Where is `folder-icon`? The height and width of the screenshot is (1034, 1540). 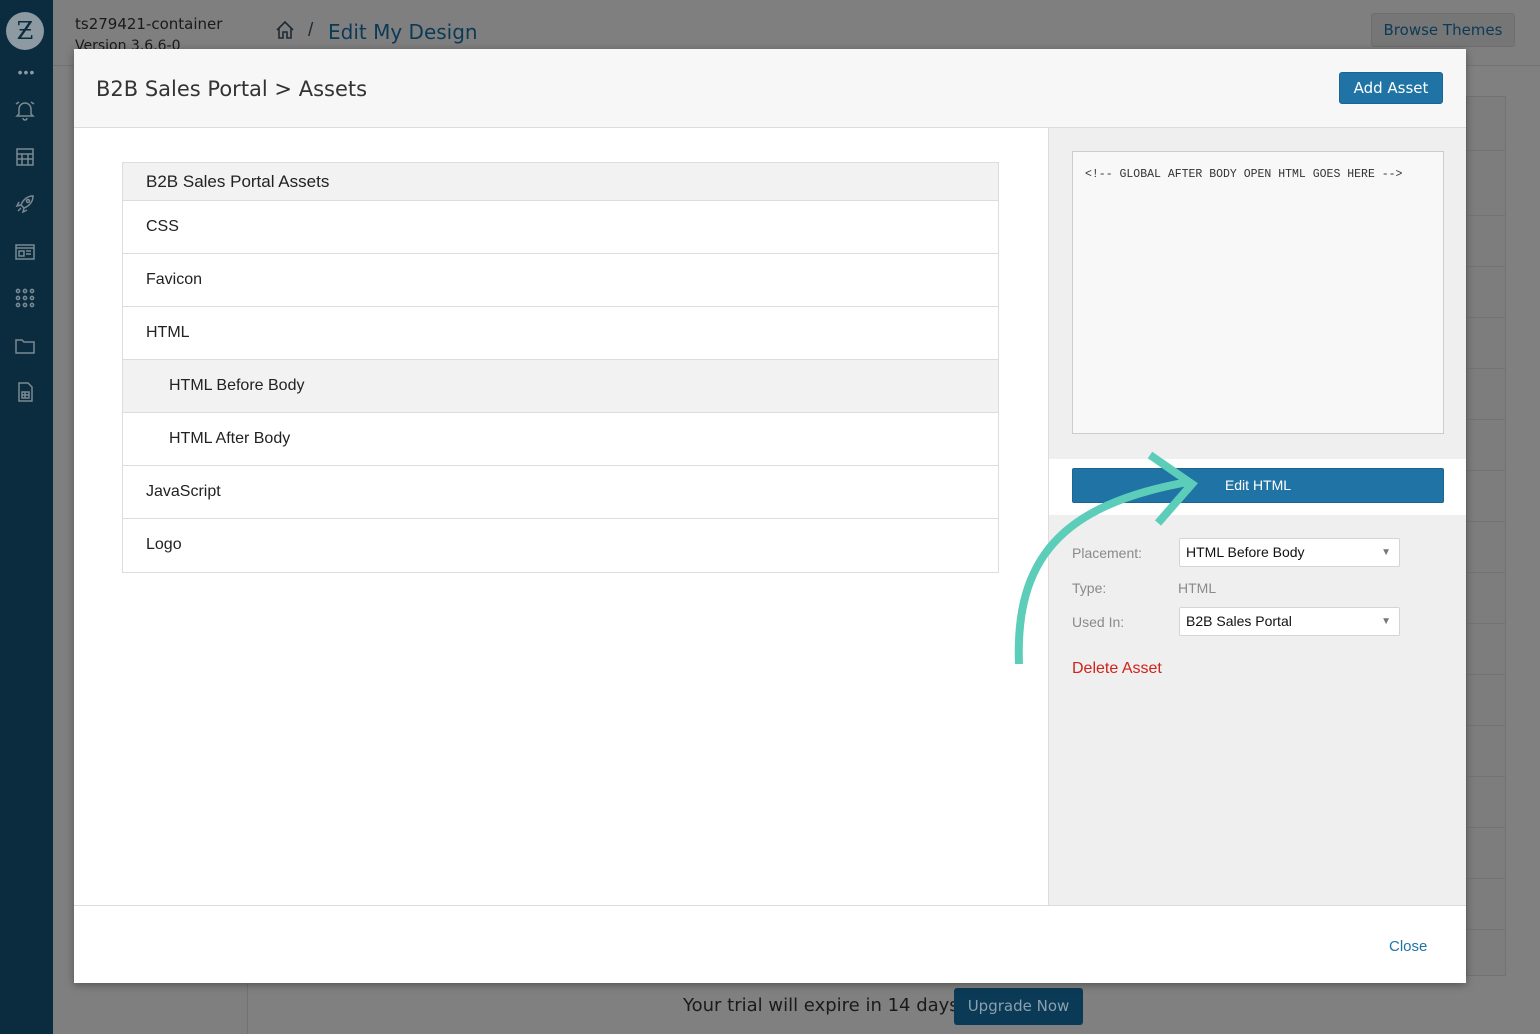
folder-icon is located at coordinates (25, 346).